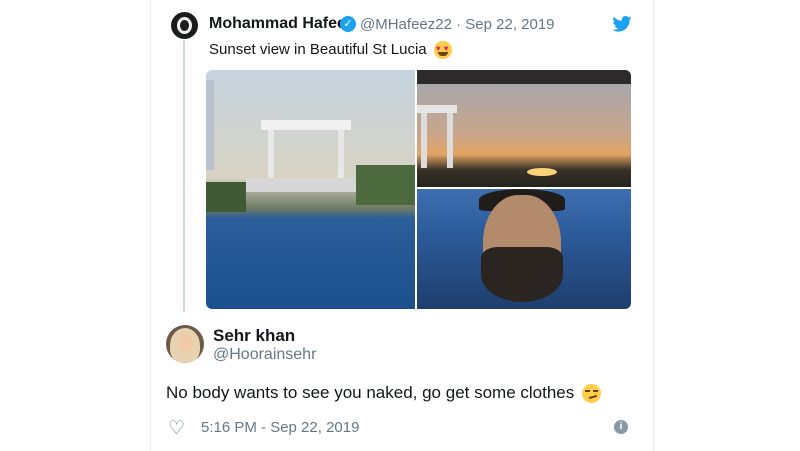 The image size is (800, 451). I want to click on reply-author-avatar, so click(185, 344).